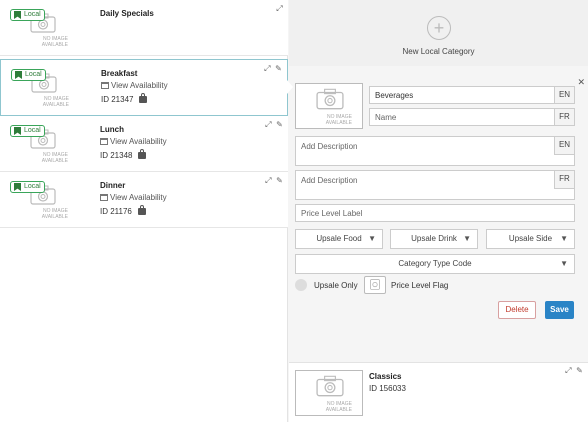 This screenshot has height=422, width=588. What do you see at coordinates (438, 51) in the screenshot?
I see `new-category-label: New Local Category` at bounding box center [438, 51].